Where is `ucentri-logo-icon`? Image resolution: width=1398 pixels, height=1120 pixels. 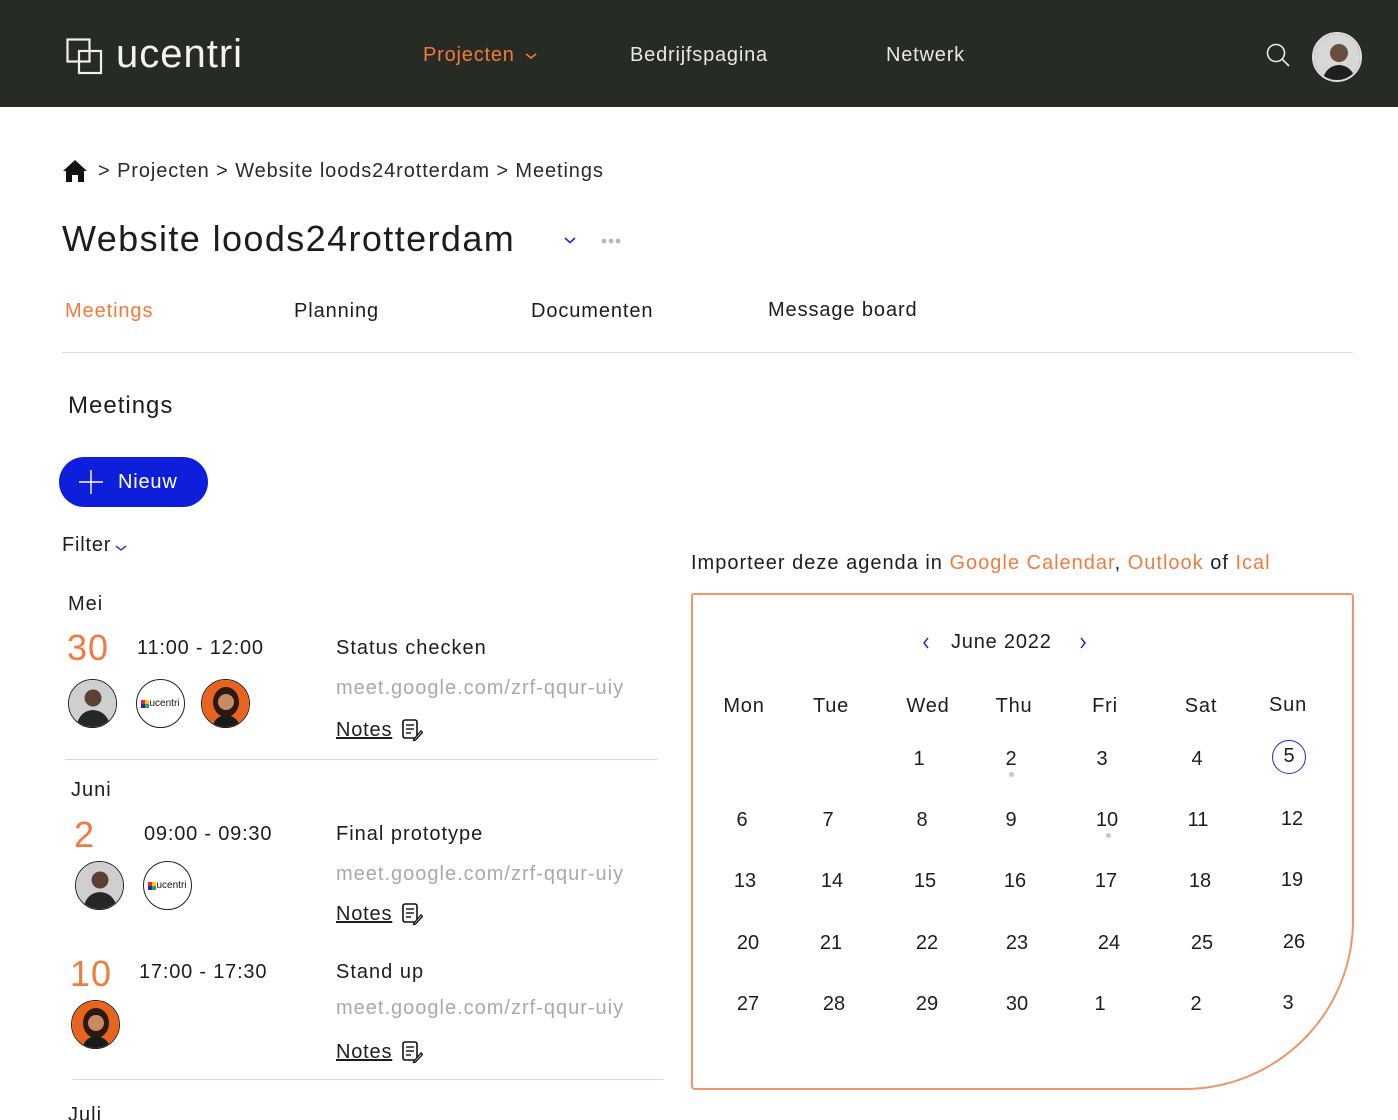 ucentri-logo-icon is located at coordinates (152, 885).